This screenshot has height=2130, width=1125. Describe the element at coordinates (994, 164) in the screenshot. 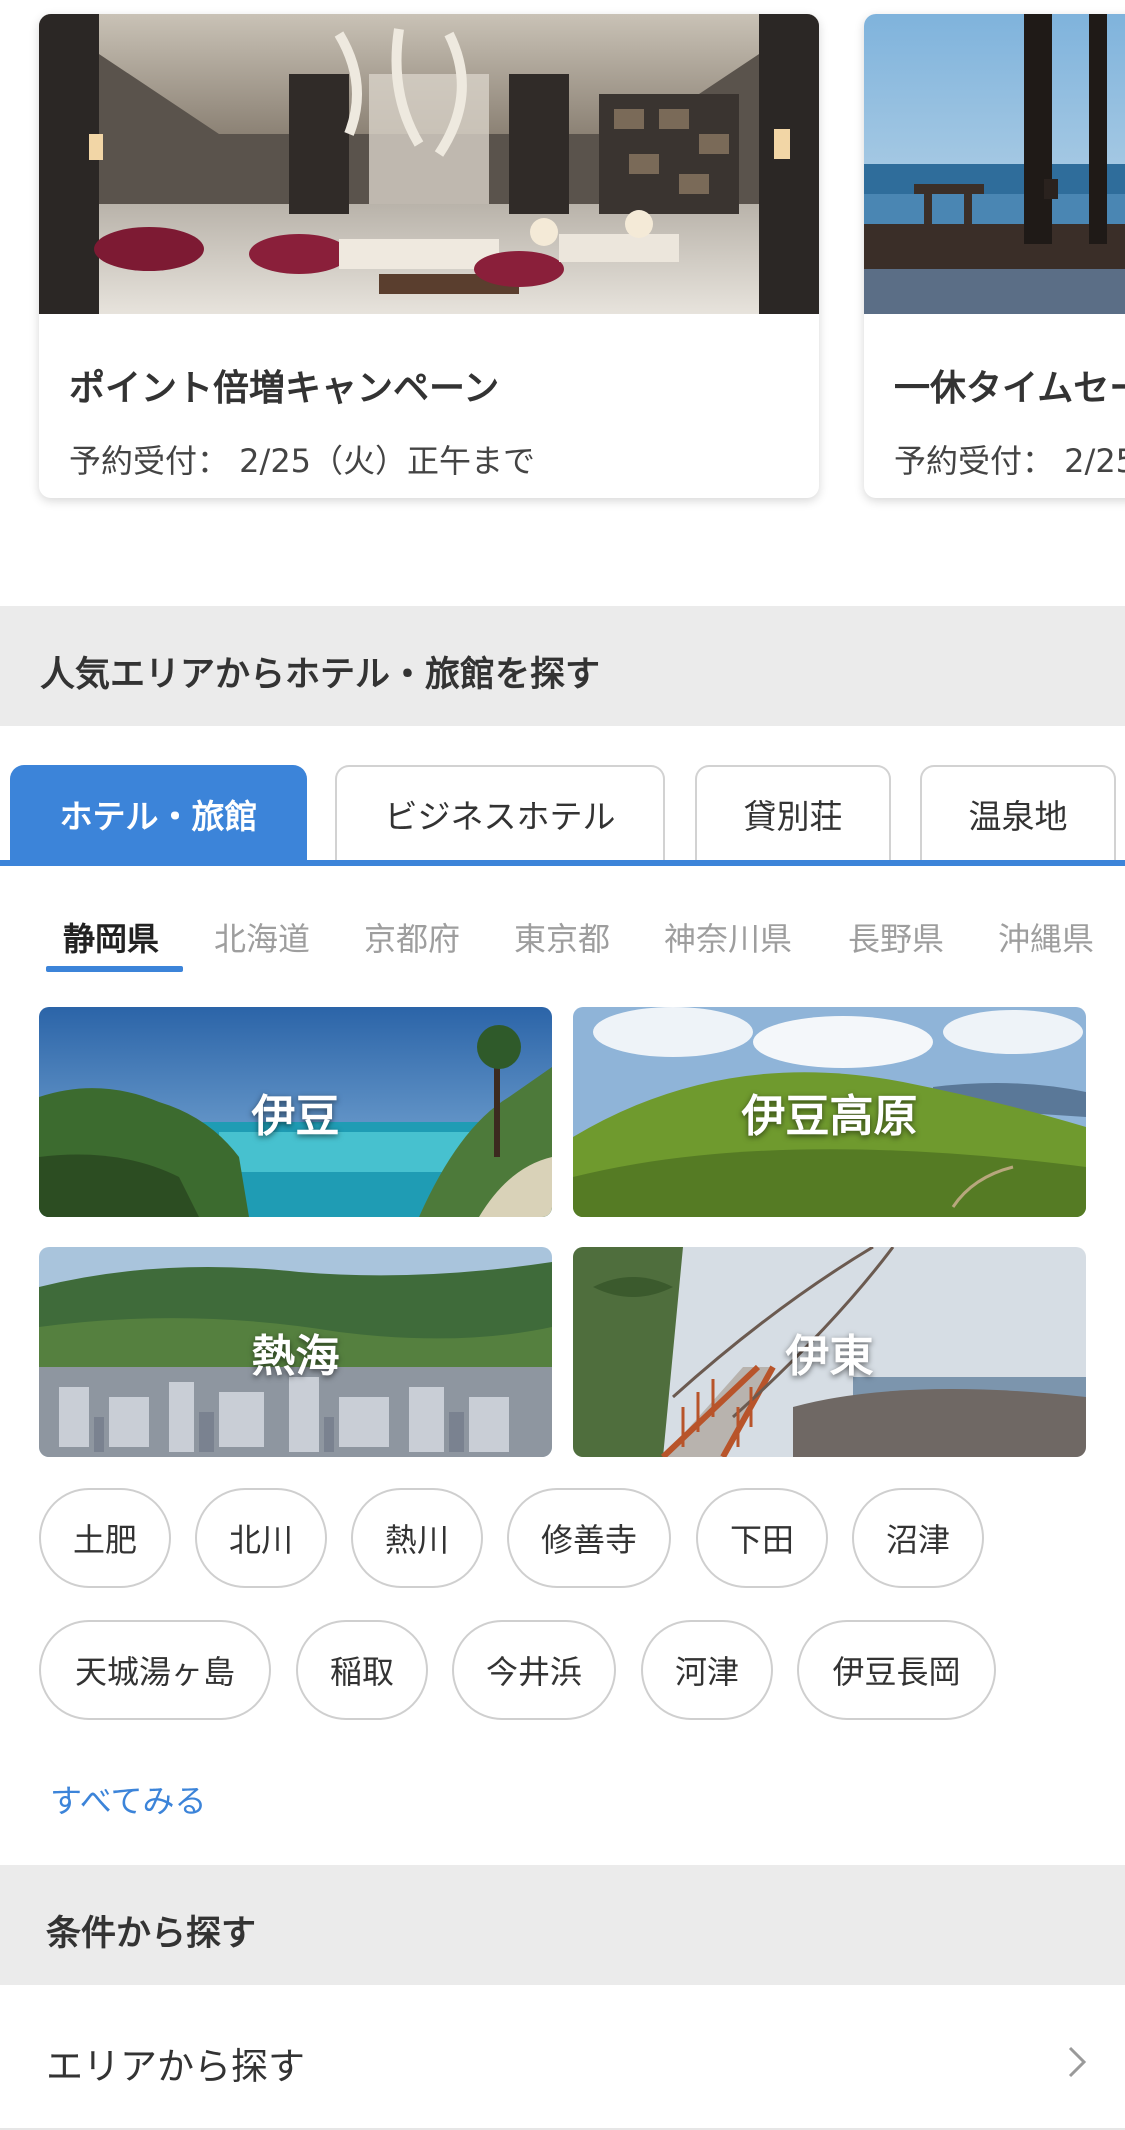

I see `campaign-image-ocean-view` at that location.